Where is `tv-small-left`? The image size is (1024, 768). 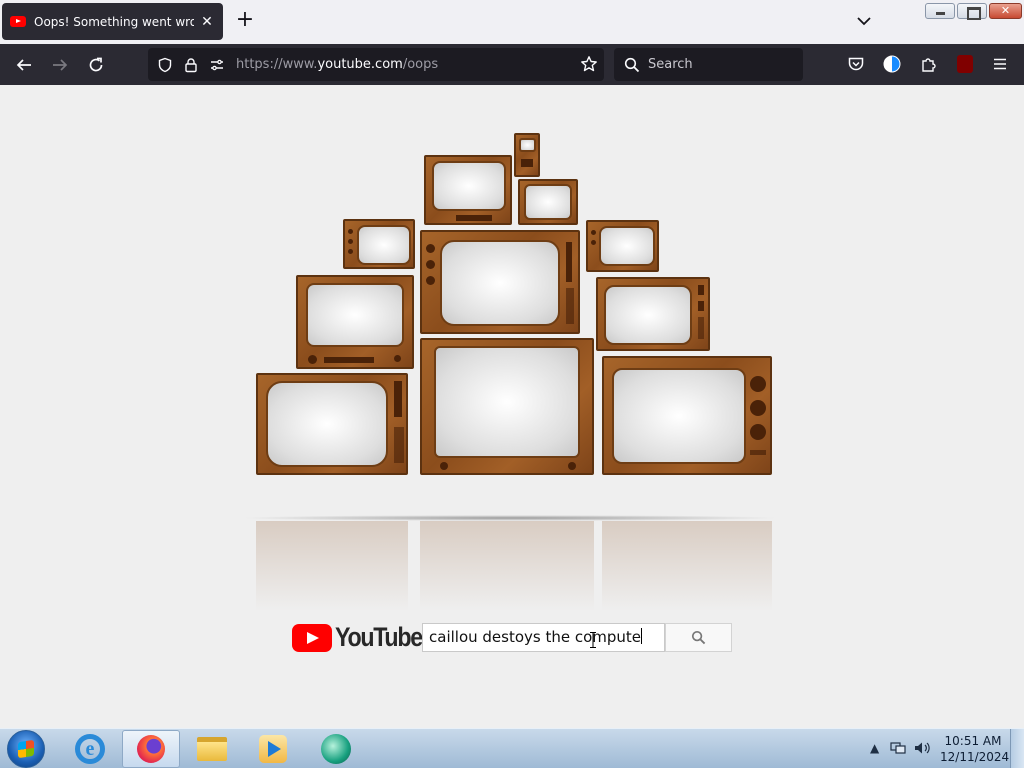 tv-small-left is located at coordinates (379, 244).